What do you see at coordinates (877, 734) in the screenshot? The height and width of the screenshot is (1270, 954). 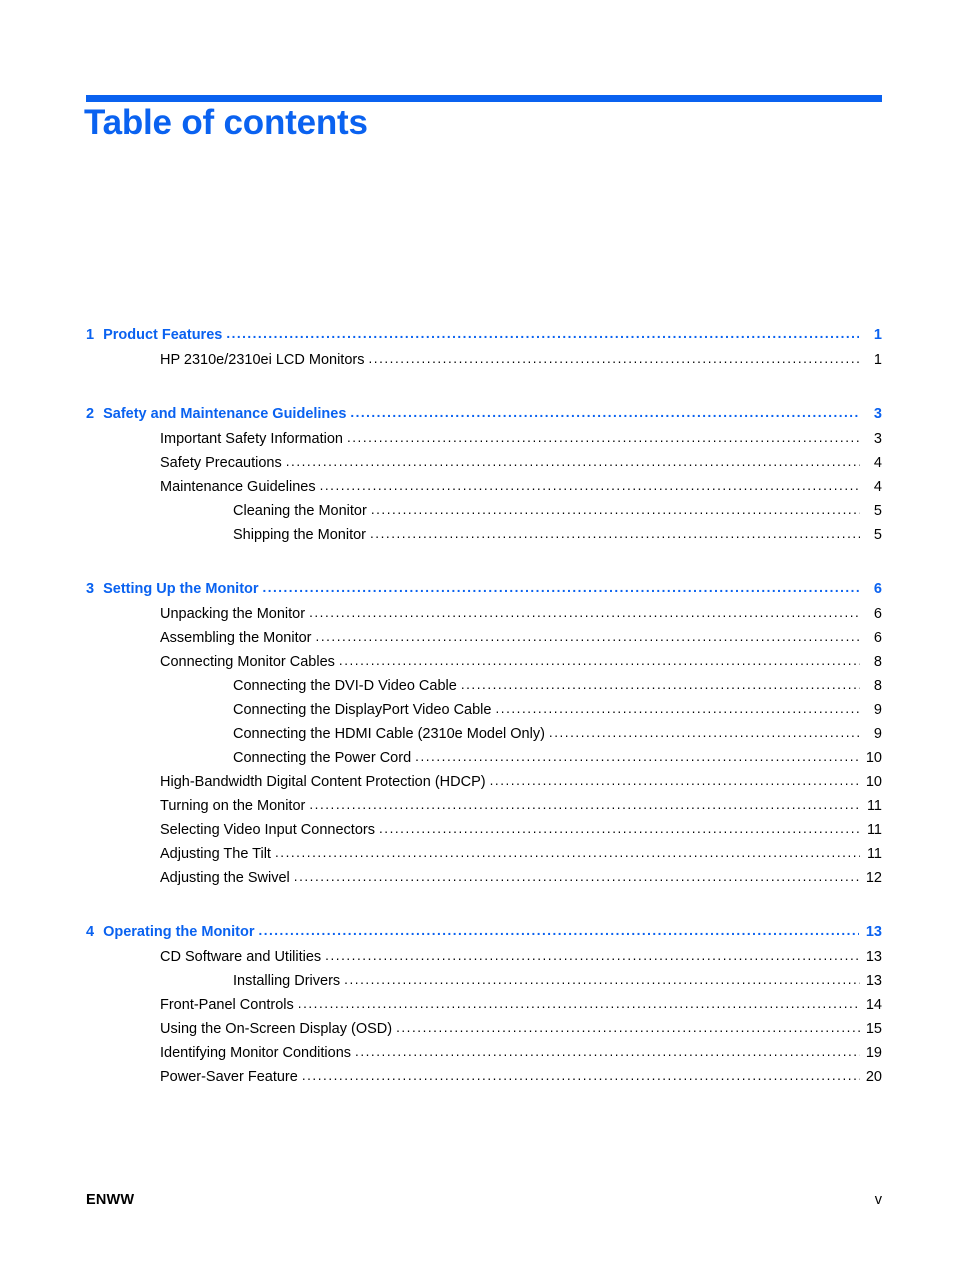 I see `toc-entry-page-number: 9` at bounding box center [877, 734].